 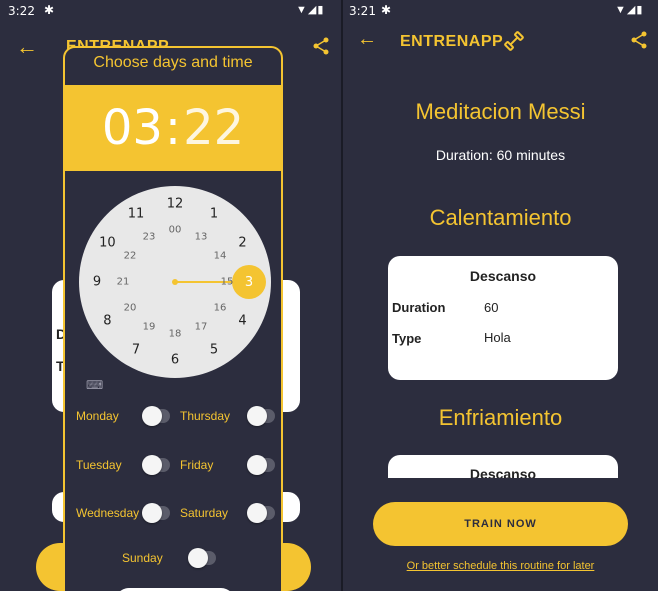 I want to click on clock-hour-17: 17, so click(x=201, y=327).